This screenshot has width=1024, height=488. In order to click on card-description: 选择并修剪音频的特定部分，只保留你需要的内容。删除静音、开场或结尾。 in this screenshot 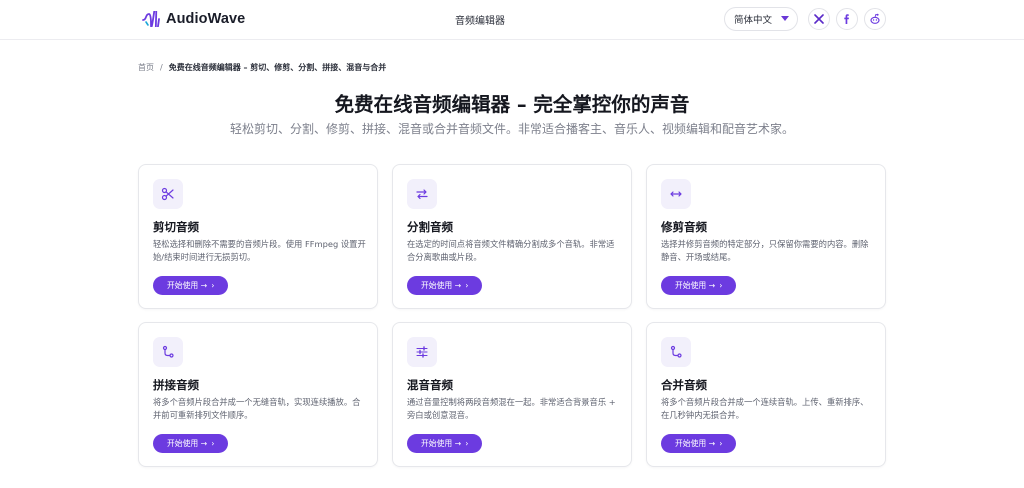, I will do `click(765, 250)`.